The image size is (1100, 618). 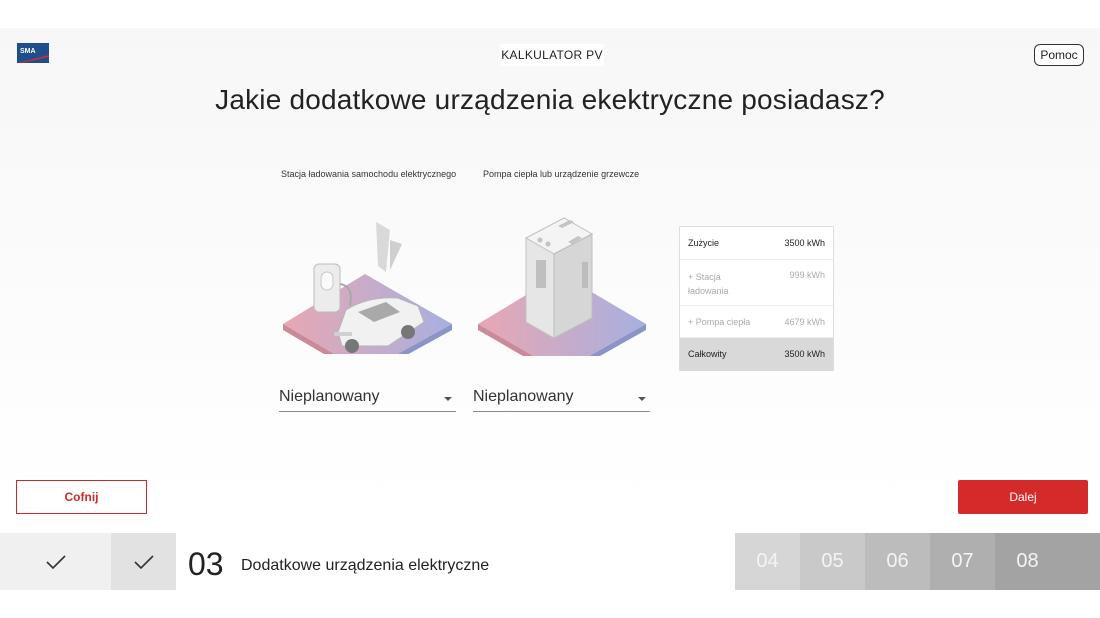 What do you see at coordinates (1027, 561) in the screenshot?
I see `step-08: 08` at bounding box center [1027, 561].